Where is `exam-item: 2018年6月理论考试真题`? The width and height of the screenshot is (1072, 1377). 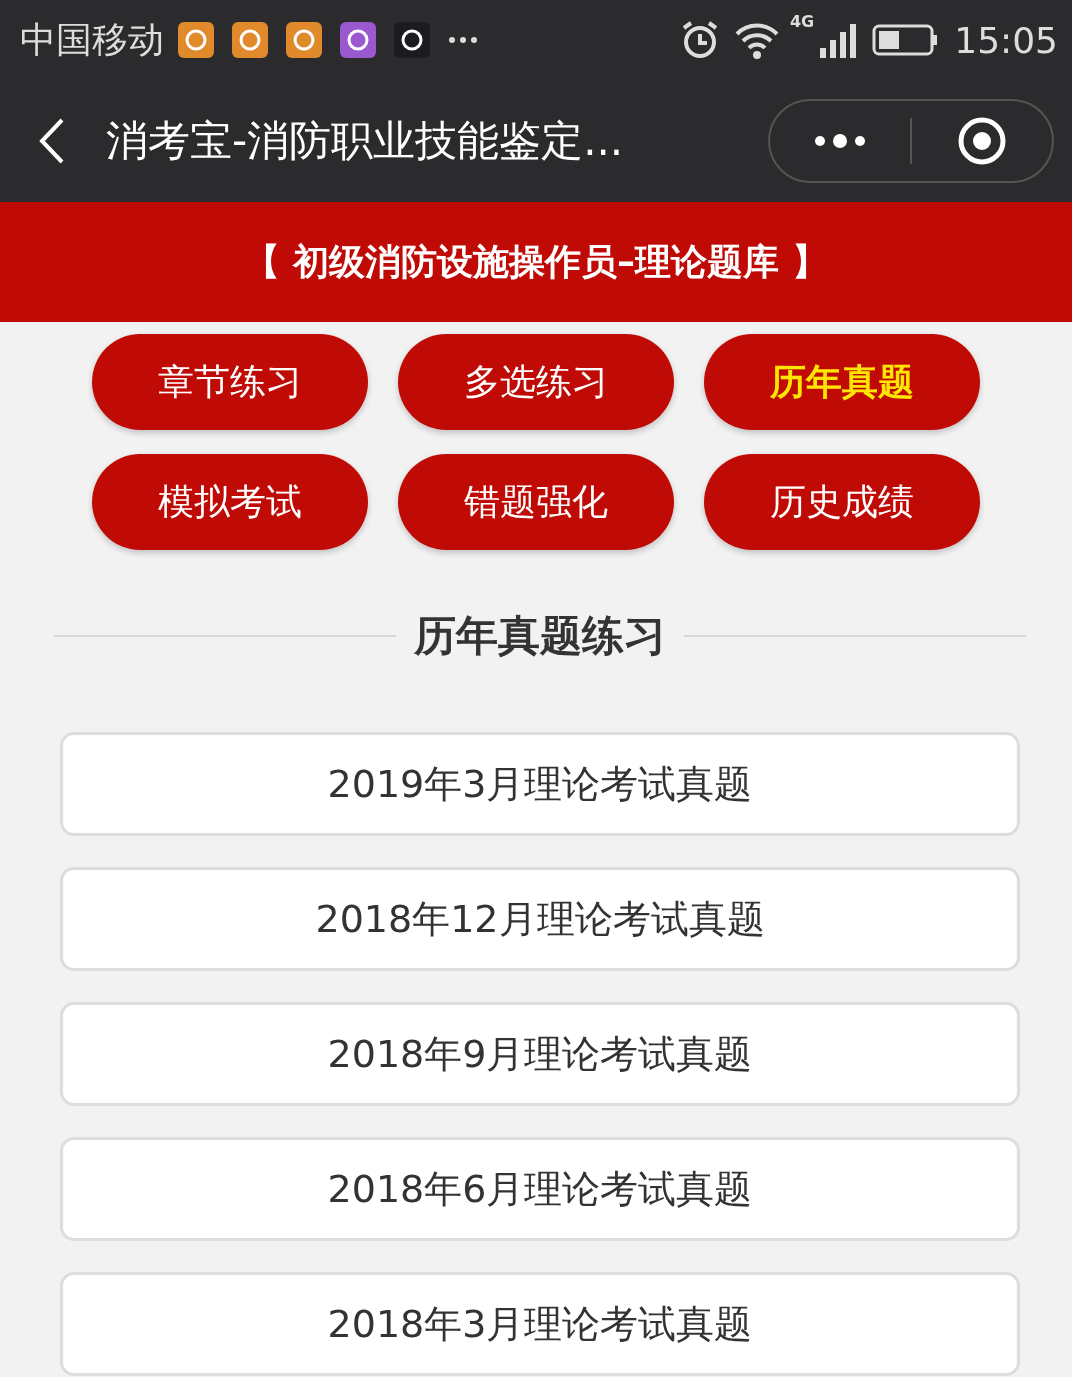
exam-item: 2018年6月理论考试真题 is located at coordinates (540, 1189).